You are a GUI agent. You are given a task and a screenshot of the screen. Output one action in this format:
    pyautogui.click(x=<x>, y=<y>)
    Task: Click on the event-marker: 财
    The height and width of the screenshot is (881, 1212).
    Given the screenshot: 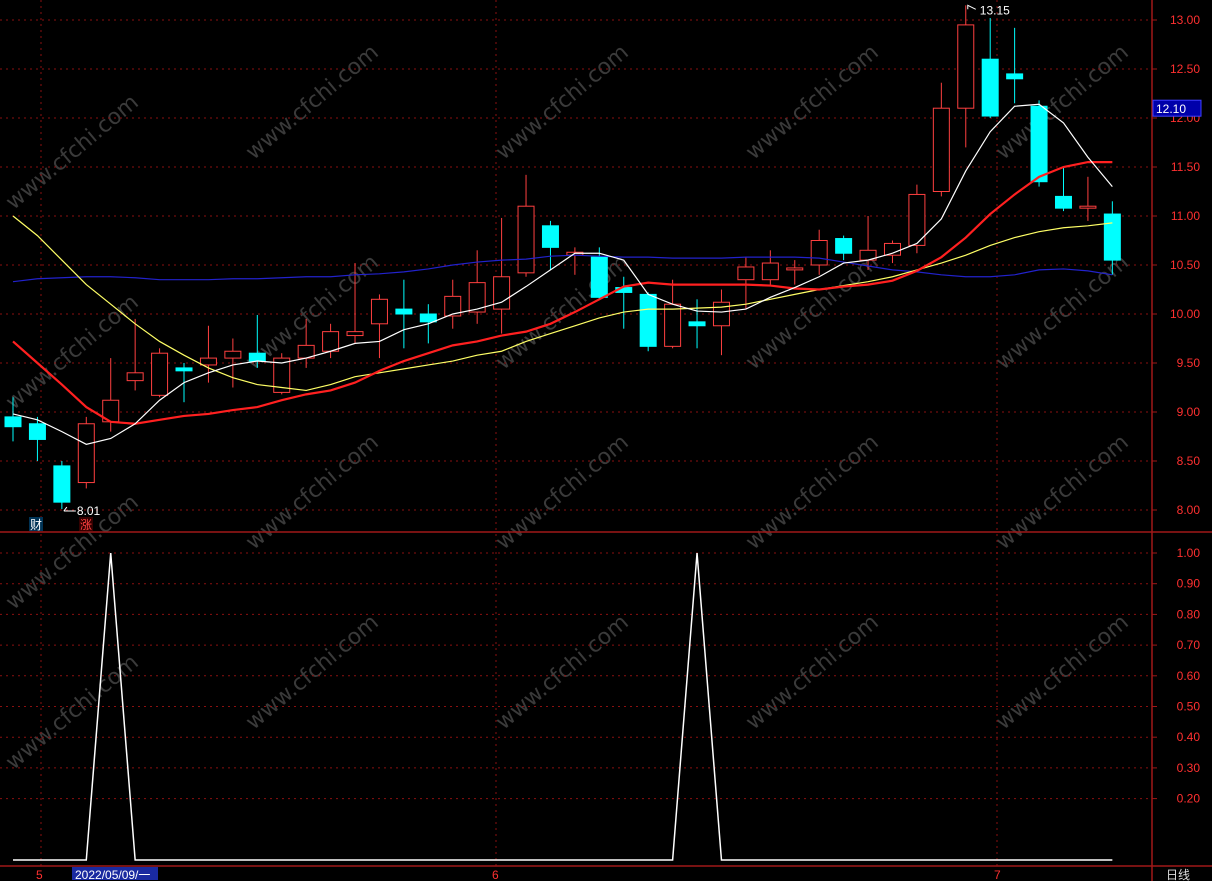 What is the action you would take?
    pyautogui.click(x=36, y=525)
    